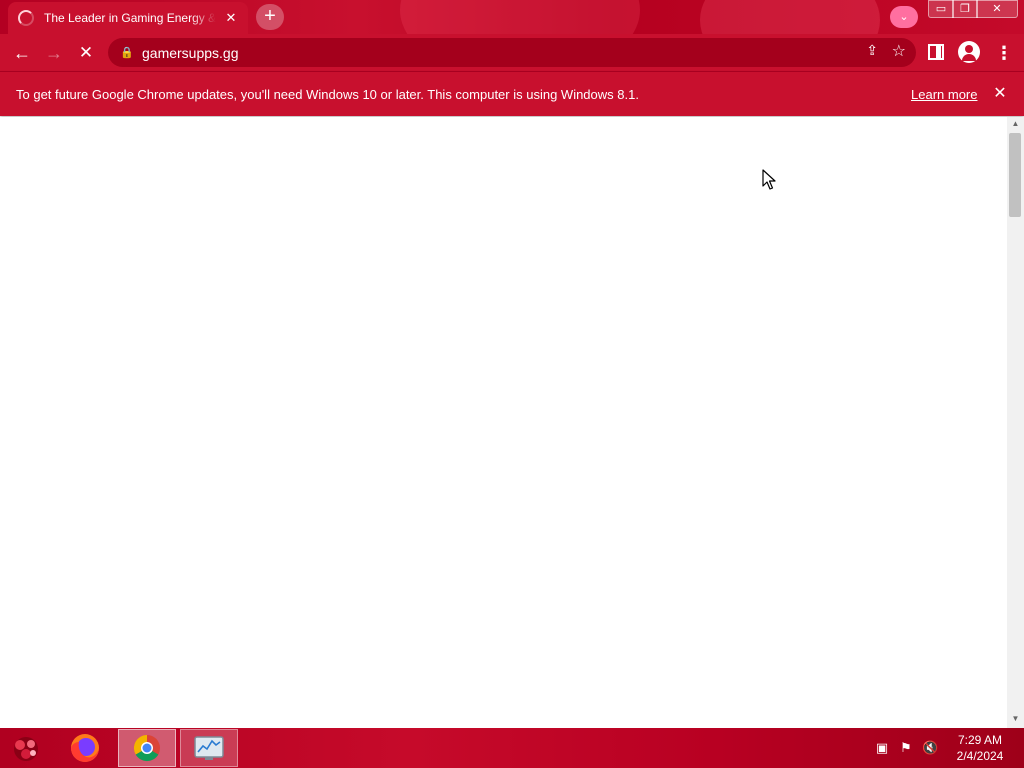  What do you see at coordinates (941, 9) in the screenshot?
I see `window-minimize-button: ▭` at bounding box center [941, 9].